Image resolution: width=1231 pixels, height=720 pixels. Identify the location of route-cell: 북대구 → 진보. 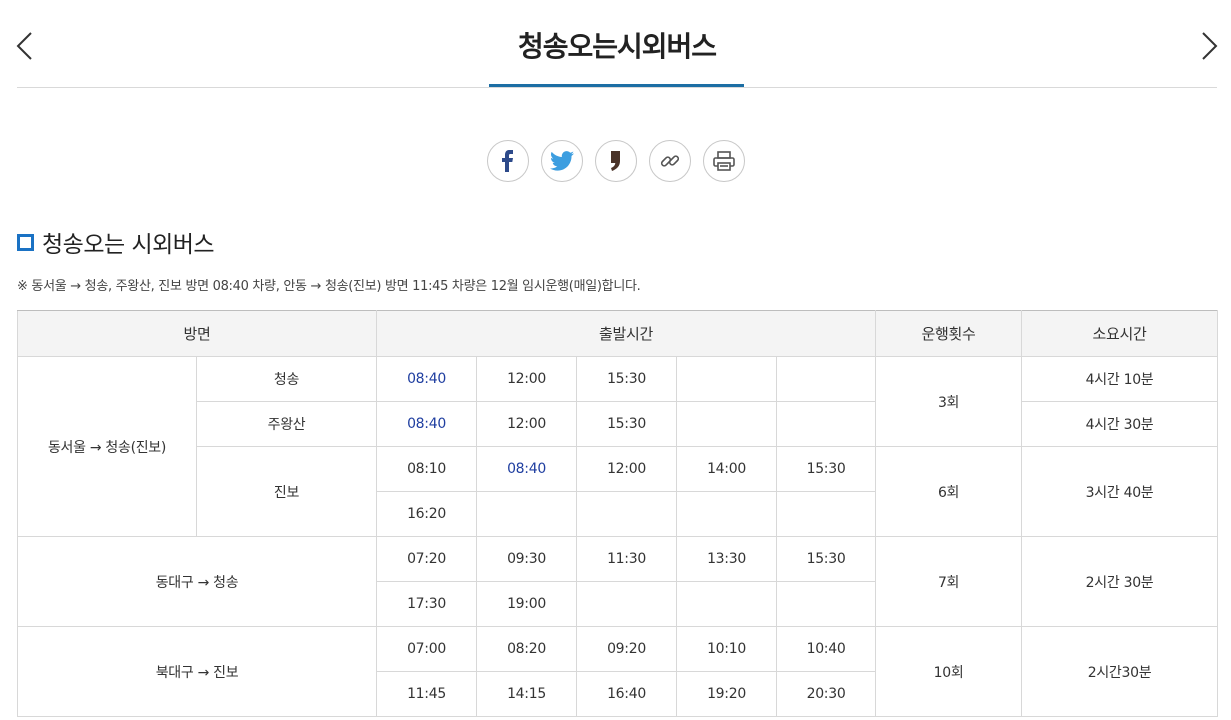
(197, 671).